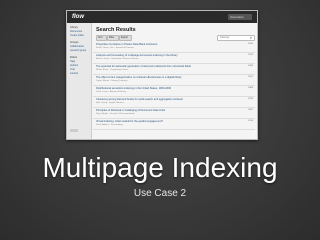 This screenshot has height=240, width=320. Describe the element at coordinates (250, 55) in the screenshot. I see `result-year: 2011` at that location.